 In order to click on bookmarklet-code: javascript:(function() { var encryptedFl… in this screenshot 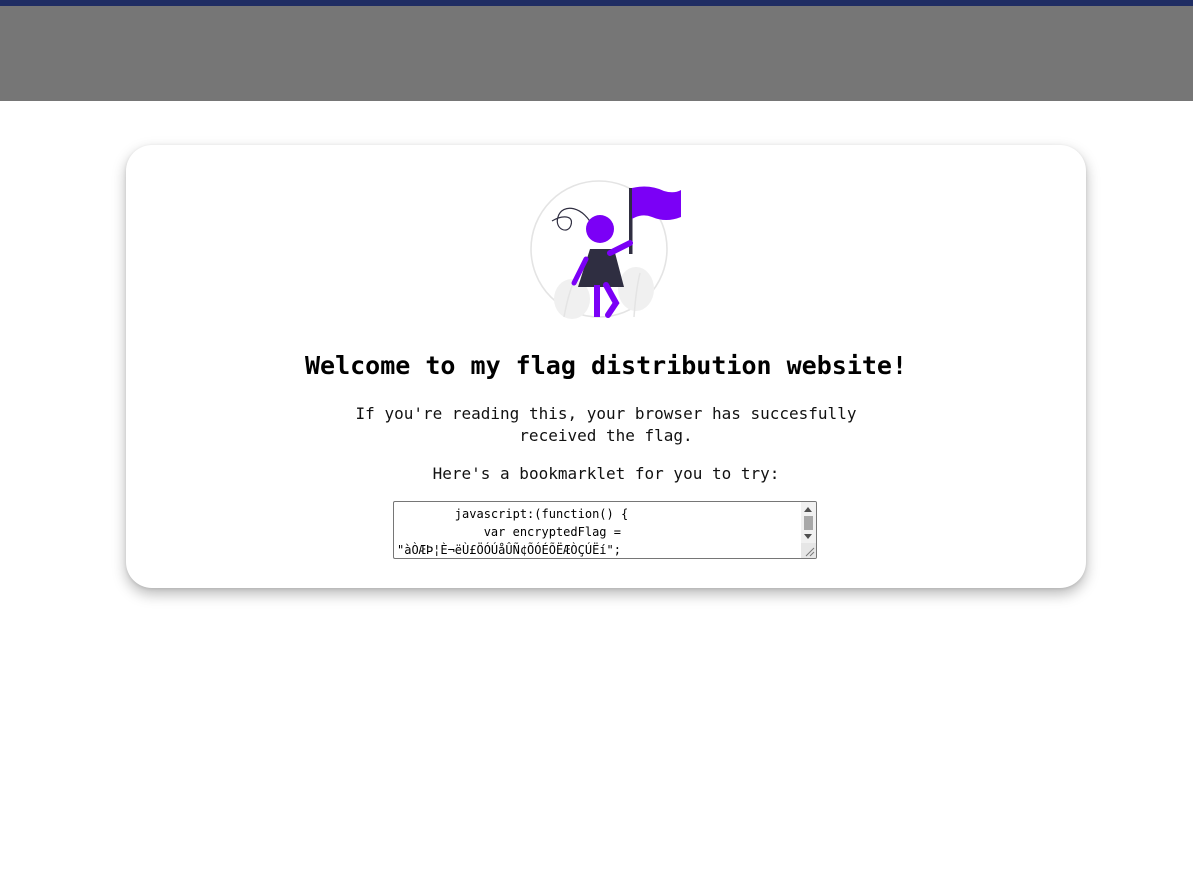, I will do `click(599, 531)`.